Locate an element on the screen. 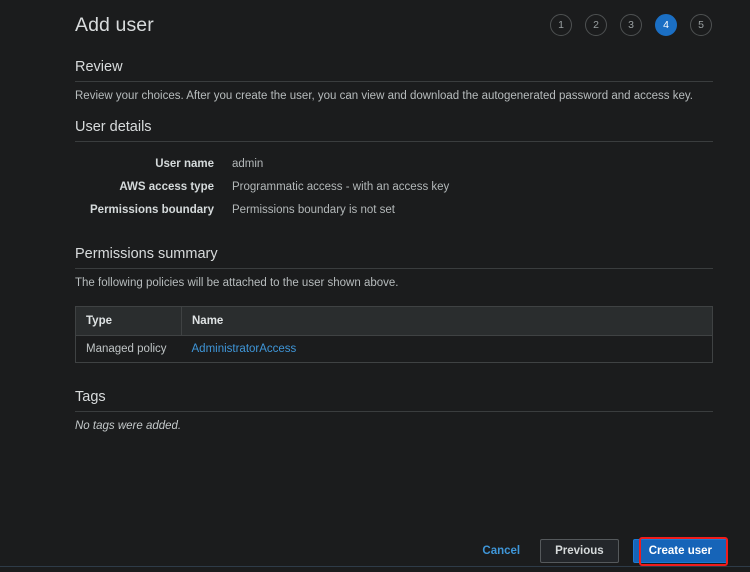 This screenshot has width=750, height=572. cancel-button: Cancel is located at coordinates (501, 551).